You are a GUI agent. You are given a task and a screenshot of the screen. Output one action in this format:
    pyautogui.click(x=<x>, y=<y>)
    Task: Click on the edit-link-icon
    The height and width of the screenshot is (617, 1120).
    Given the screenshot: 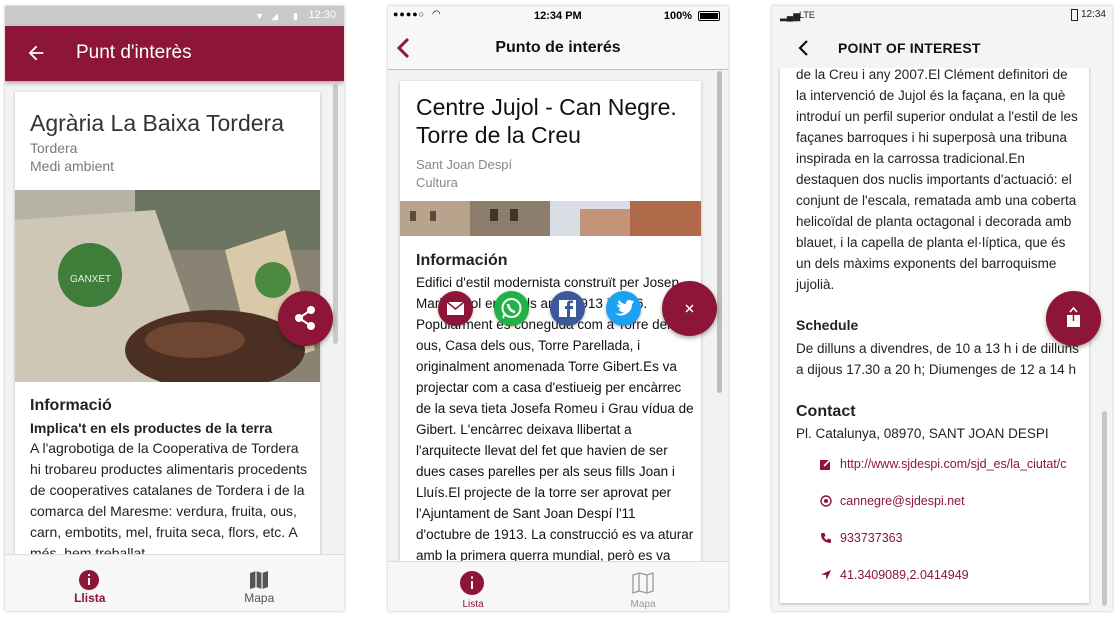 What is the action you would take?
    pyautogui.click(x=826, y=464)
    